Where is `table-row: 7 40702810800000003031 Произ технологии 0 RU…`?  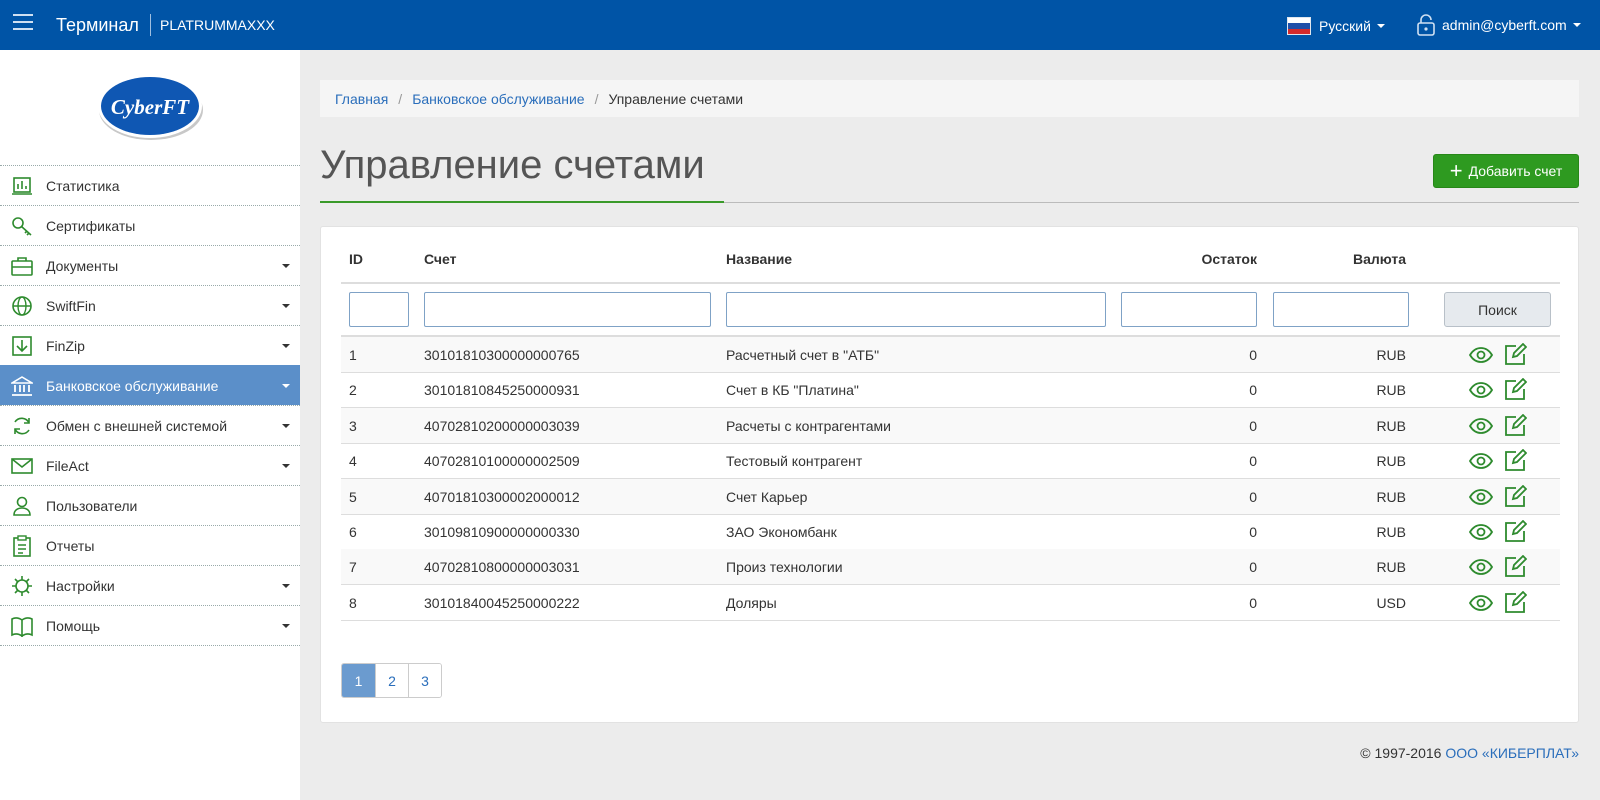
table-row: 7 40702810800000003031 Произ технологии 0 RU… is located at coordinates (950, 567).